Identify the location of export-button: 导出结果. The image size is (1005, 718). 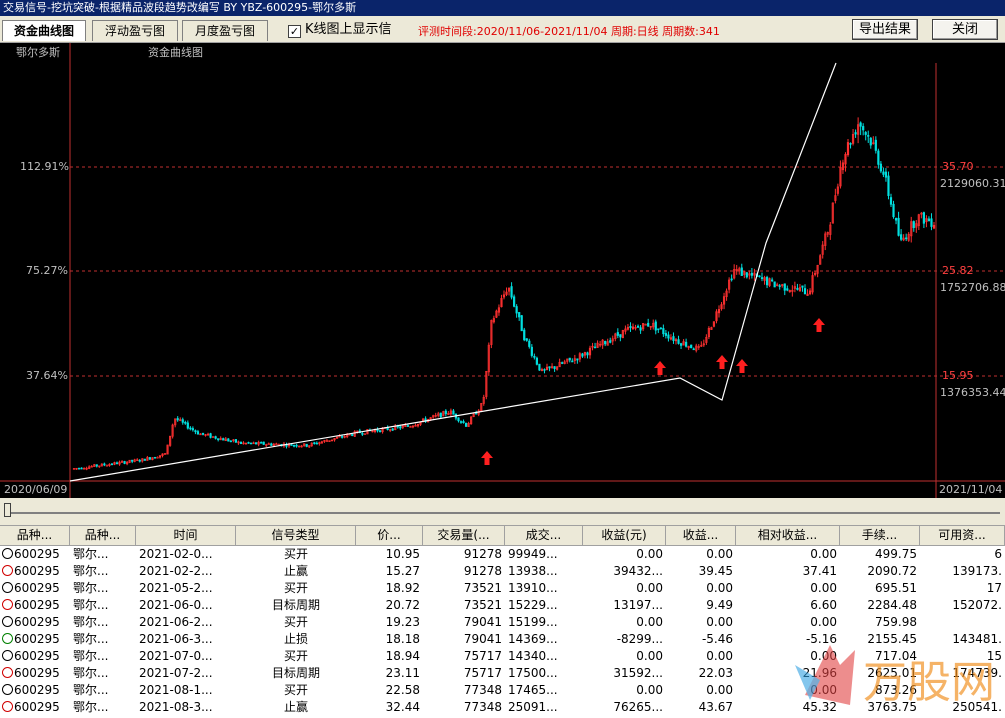
(885, 29).